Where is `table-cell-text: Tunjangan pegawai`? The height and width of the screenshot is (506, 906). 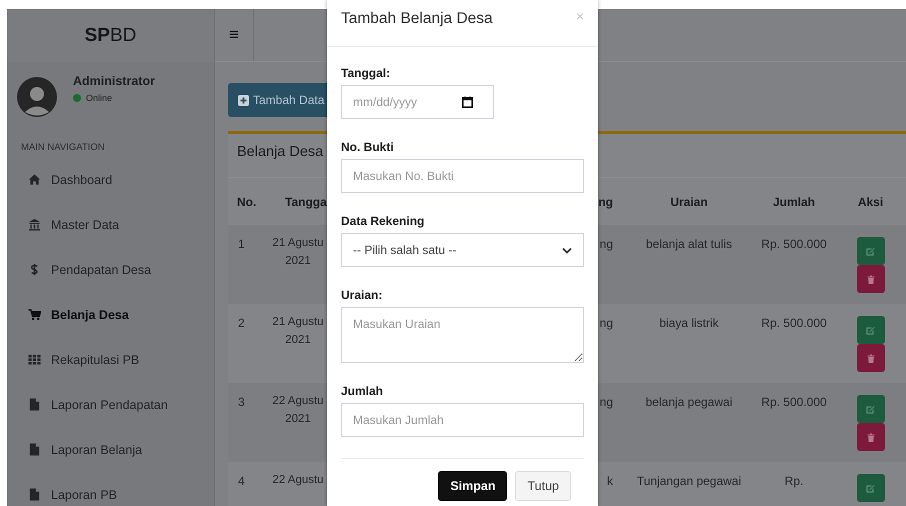
table-cell-text: Tunjangan pegawai is located at coordinates (689, 481).